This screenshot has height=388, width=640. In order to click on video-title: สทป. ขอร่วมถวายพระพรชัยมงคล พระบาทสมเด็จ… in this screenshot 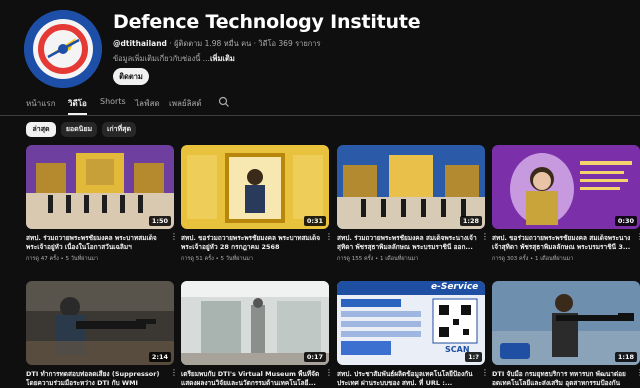, I will do `click(251, 243)`.